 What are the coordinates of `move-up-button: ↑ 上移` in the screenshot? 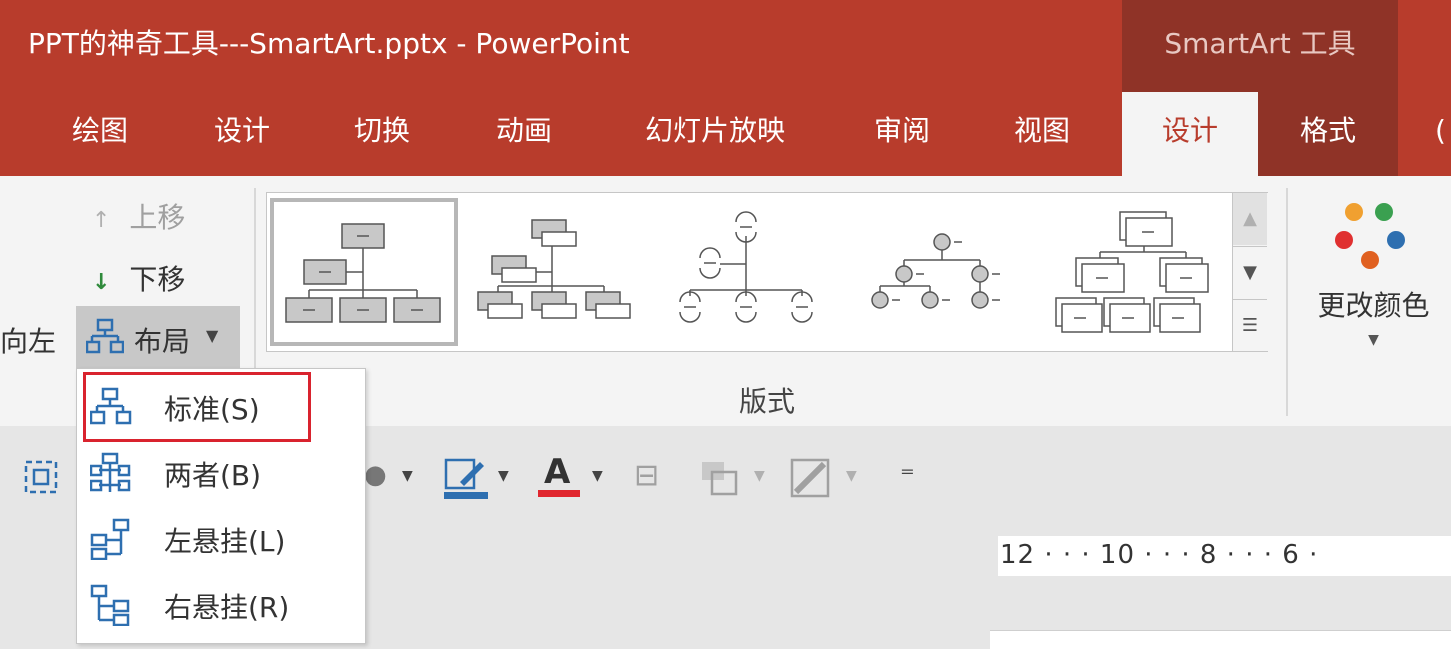 It's located at (138, 216).